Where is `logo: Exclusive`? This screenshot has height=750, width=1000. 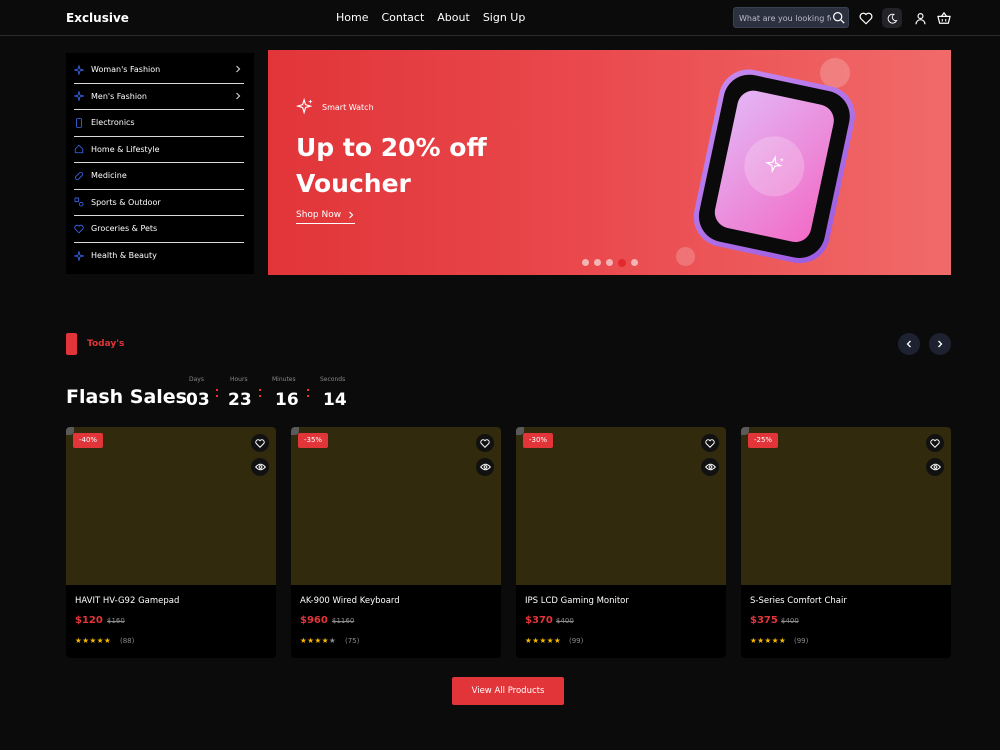 logo: Exclusive is located at coordinates (97, 18).